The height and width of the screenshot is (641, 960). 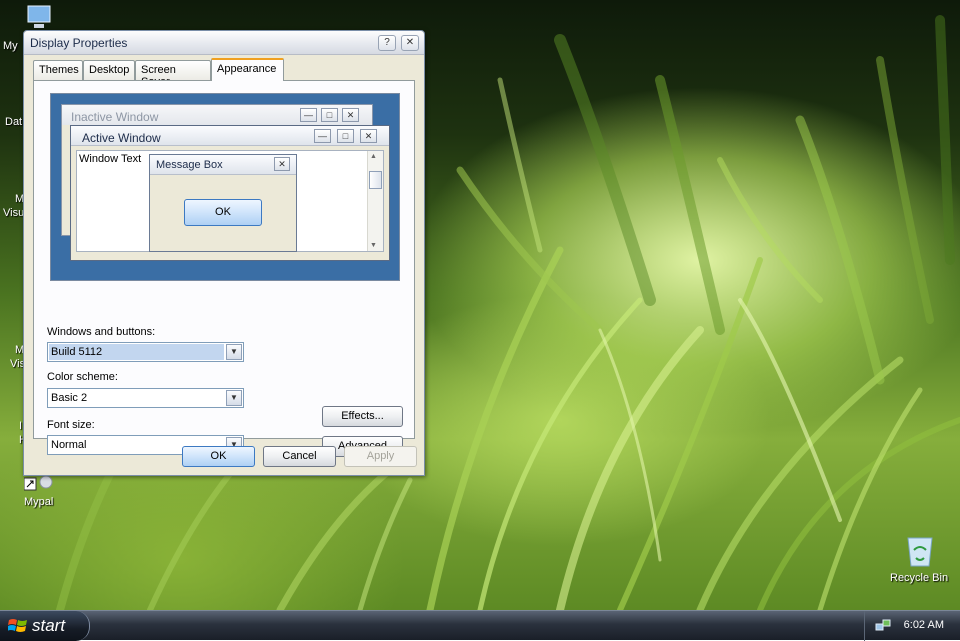 I want to click on desktop-icon-label: Mypal, so click(x=38, y=502).